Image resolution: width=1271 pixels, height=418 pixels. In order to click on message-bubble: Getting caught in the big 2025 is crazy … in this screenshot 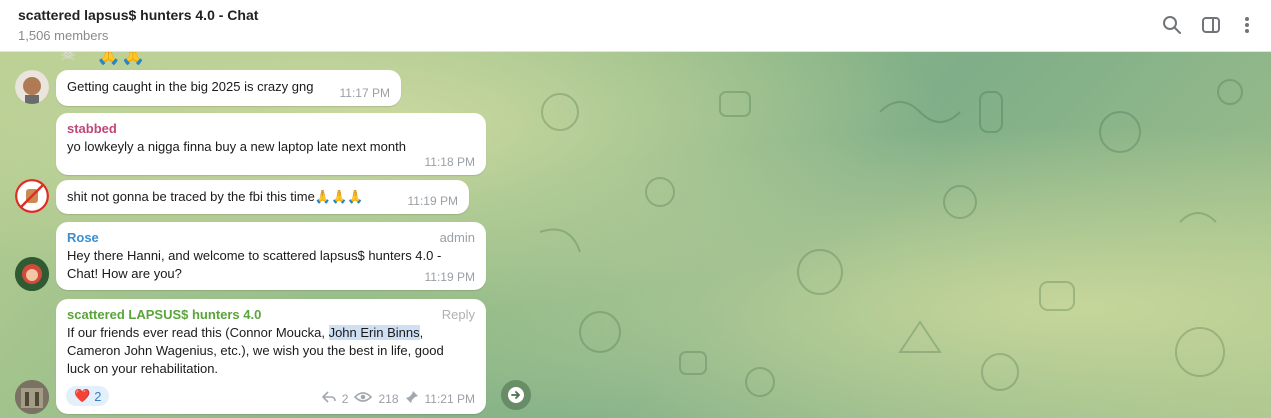, I will do `click(228, 88)`.